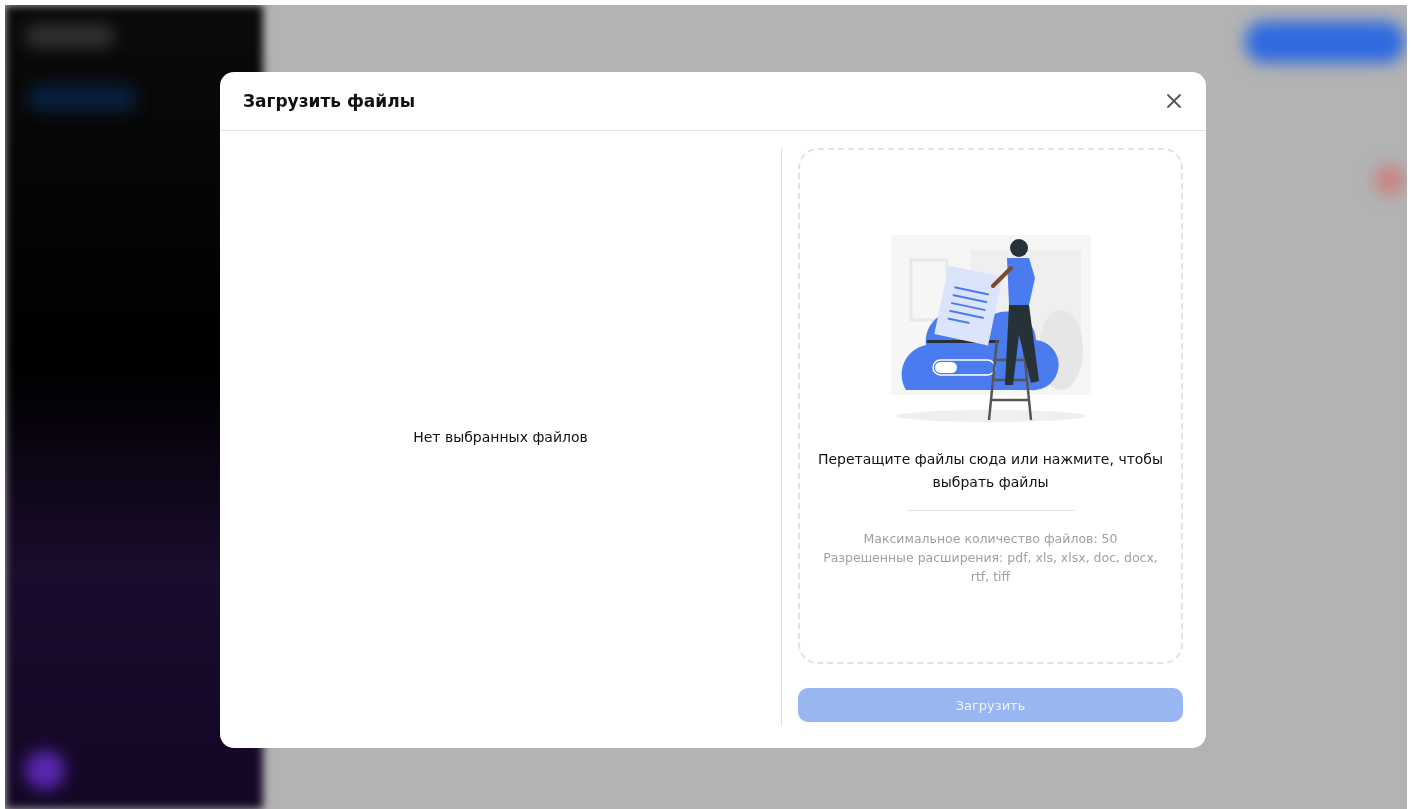 The height and width of the screenshot is (809, 1412). What do you see at coordinates (329, 101) in the screenshot?
I see `dialog-title: Загрузить файлы` at bounding box center [329, 101].